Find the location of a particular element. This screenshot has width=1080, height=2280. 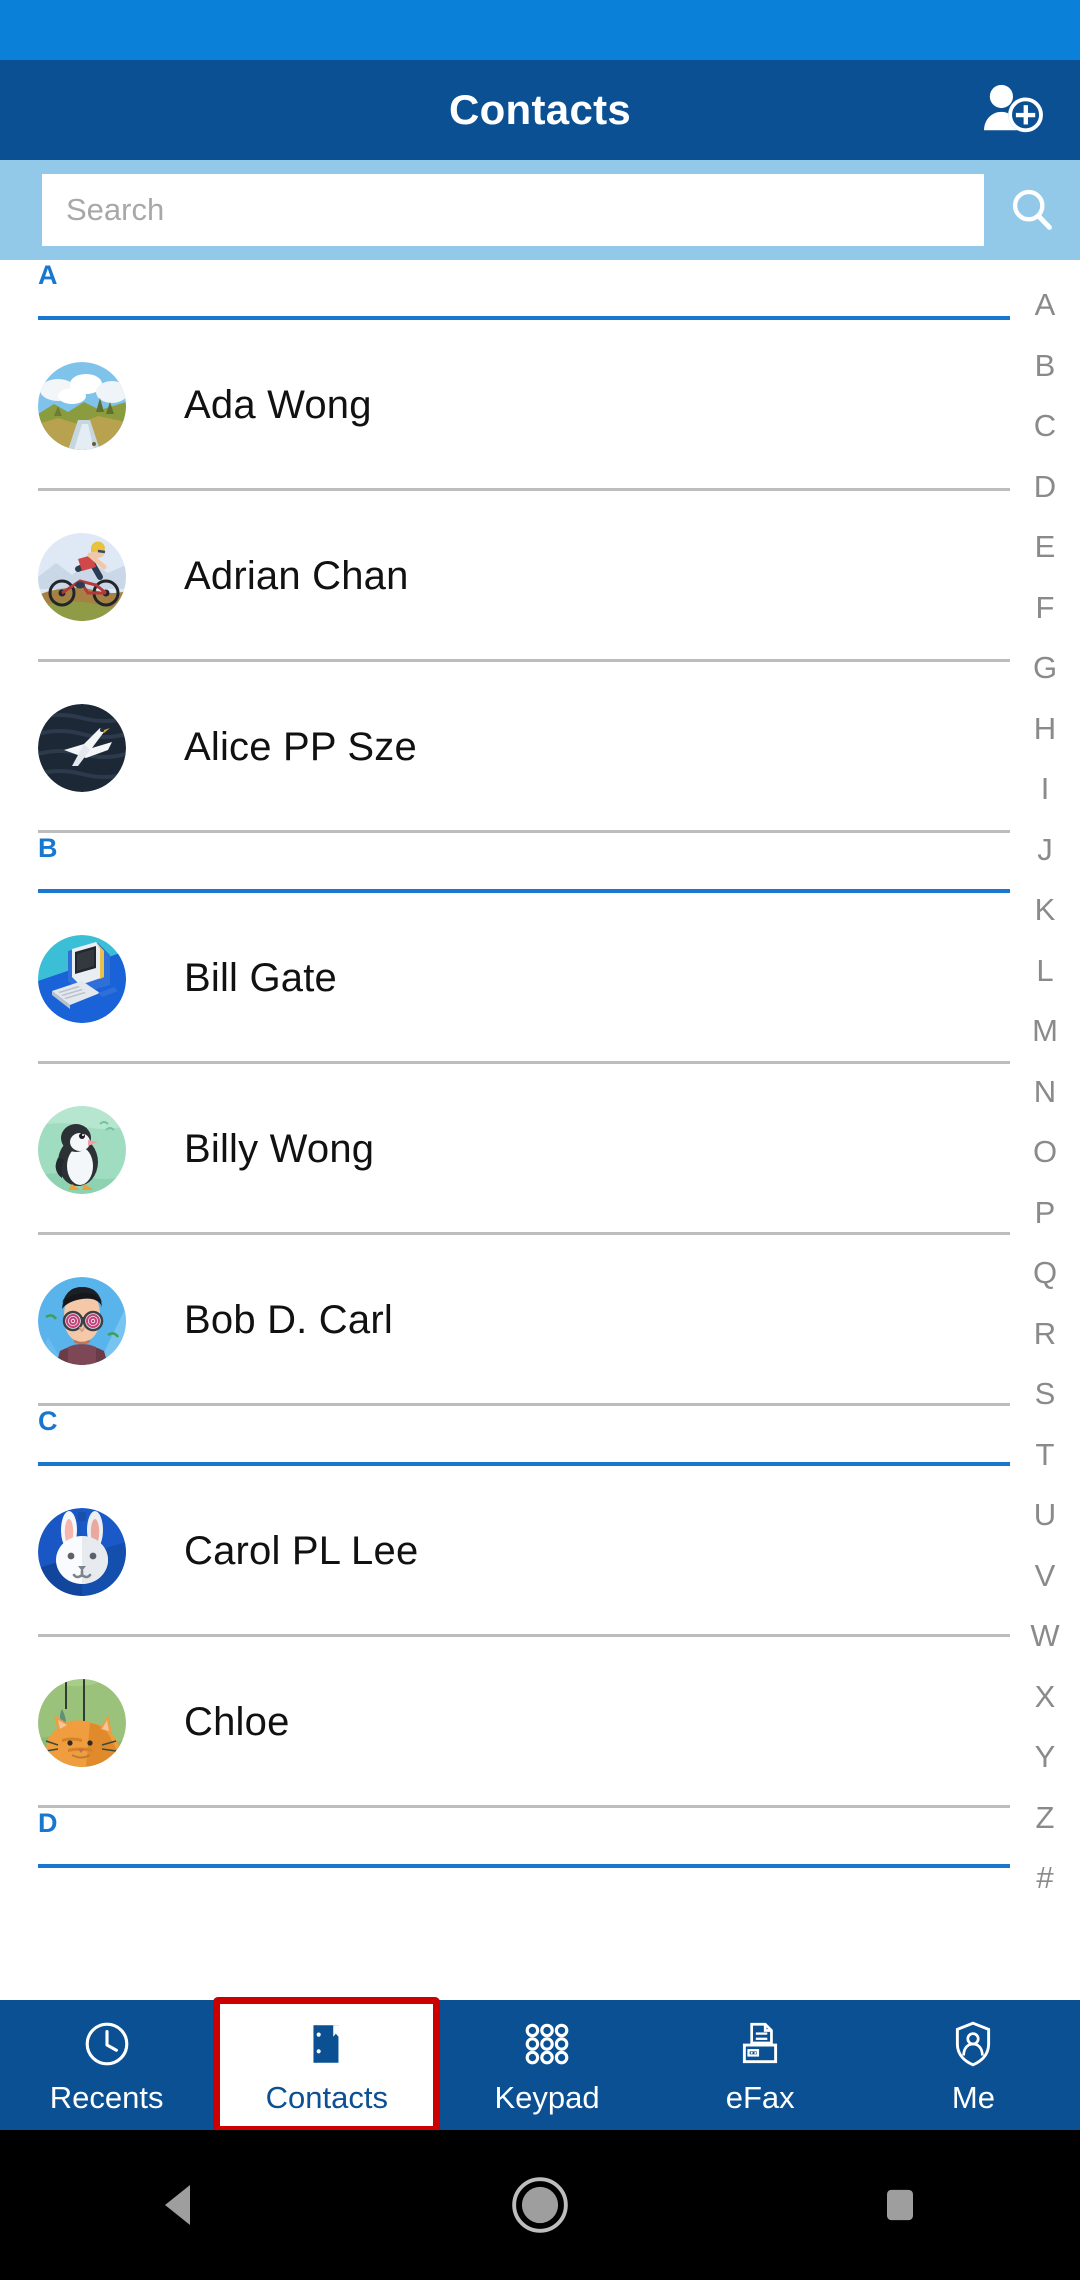

section-letter: D is located at coordinates (48, 1823).